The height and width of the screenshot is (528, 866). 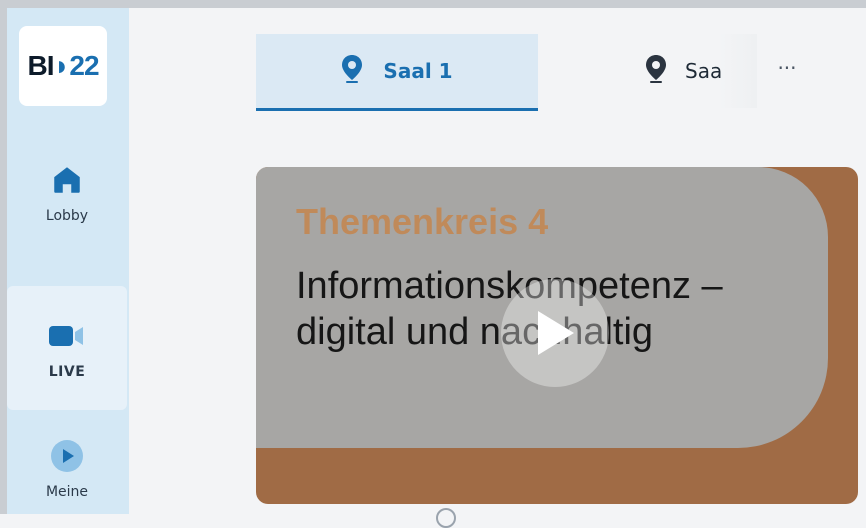 What do you see at coordinates (787, 70) in the screenshot?
I see `more-tabs-button: ···` at bounding box center [787, 70].